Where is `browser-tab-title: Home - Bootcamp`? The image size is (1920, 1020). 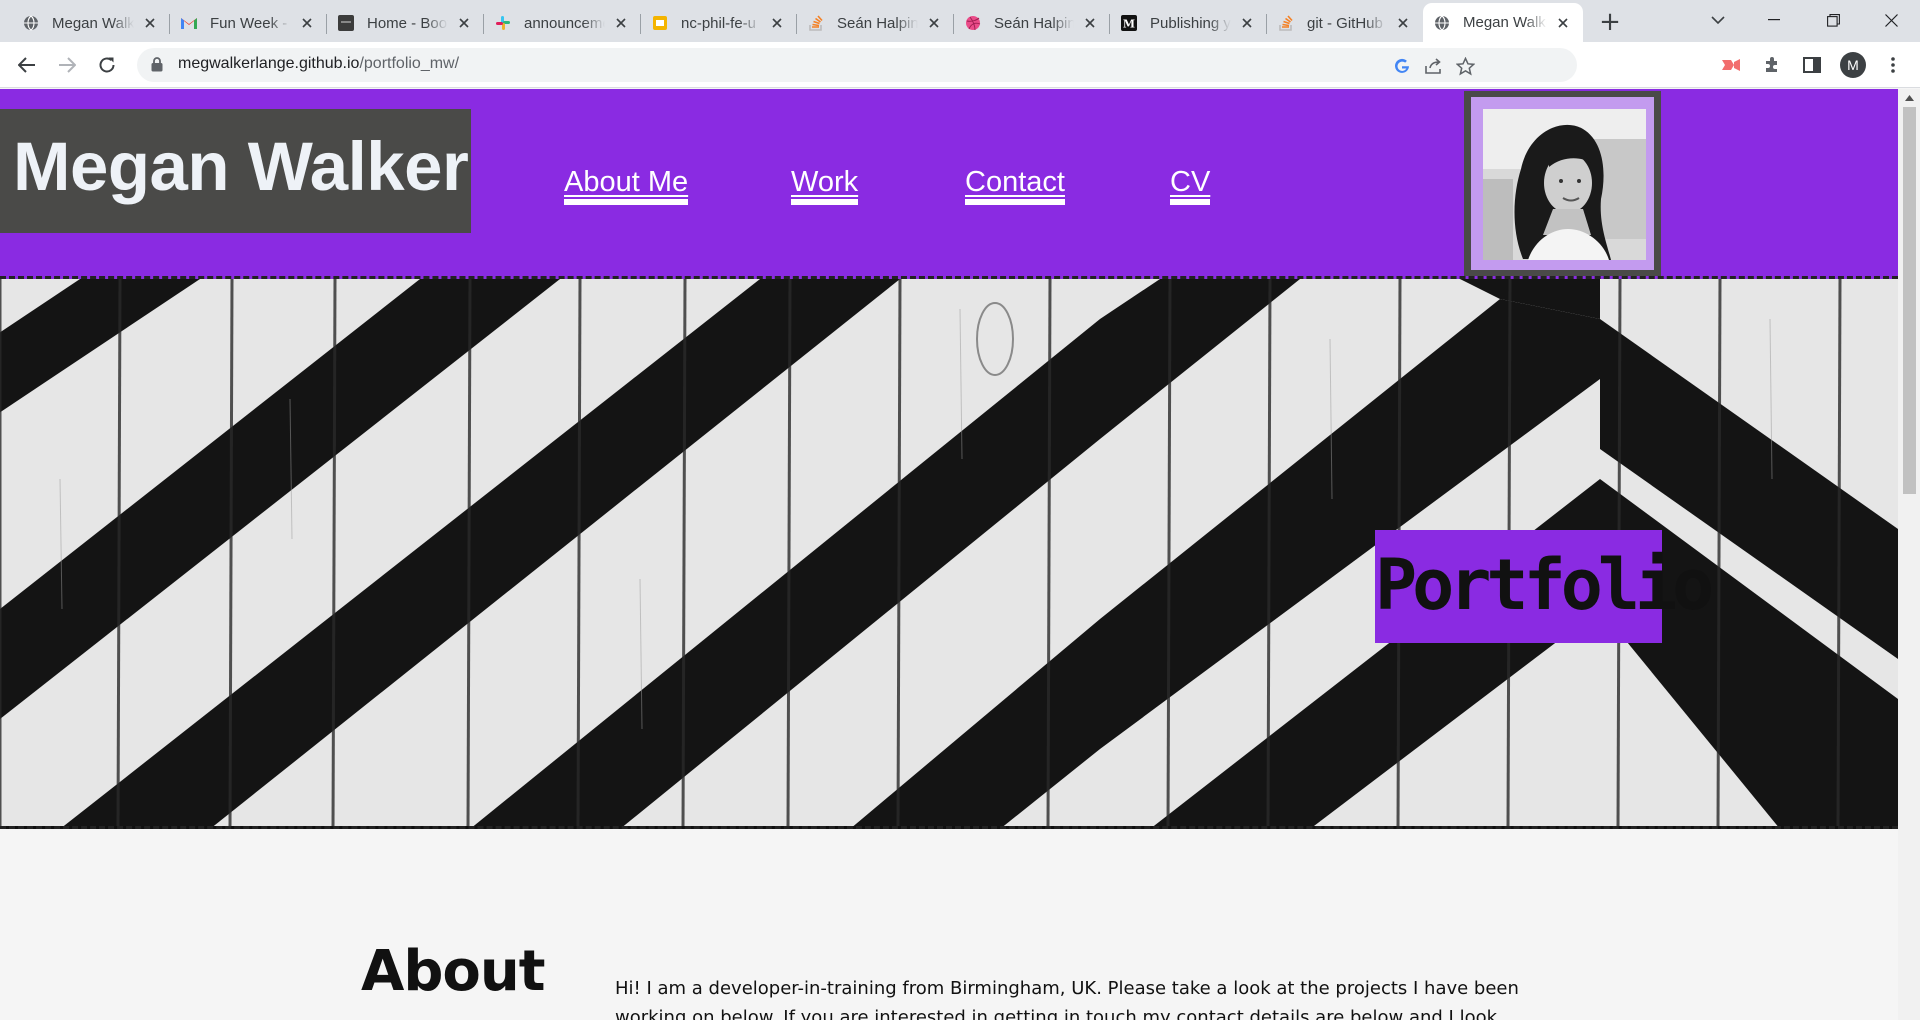 browser-tab-title: Home - Bootcamp is located at coordinates (407, 23).